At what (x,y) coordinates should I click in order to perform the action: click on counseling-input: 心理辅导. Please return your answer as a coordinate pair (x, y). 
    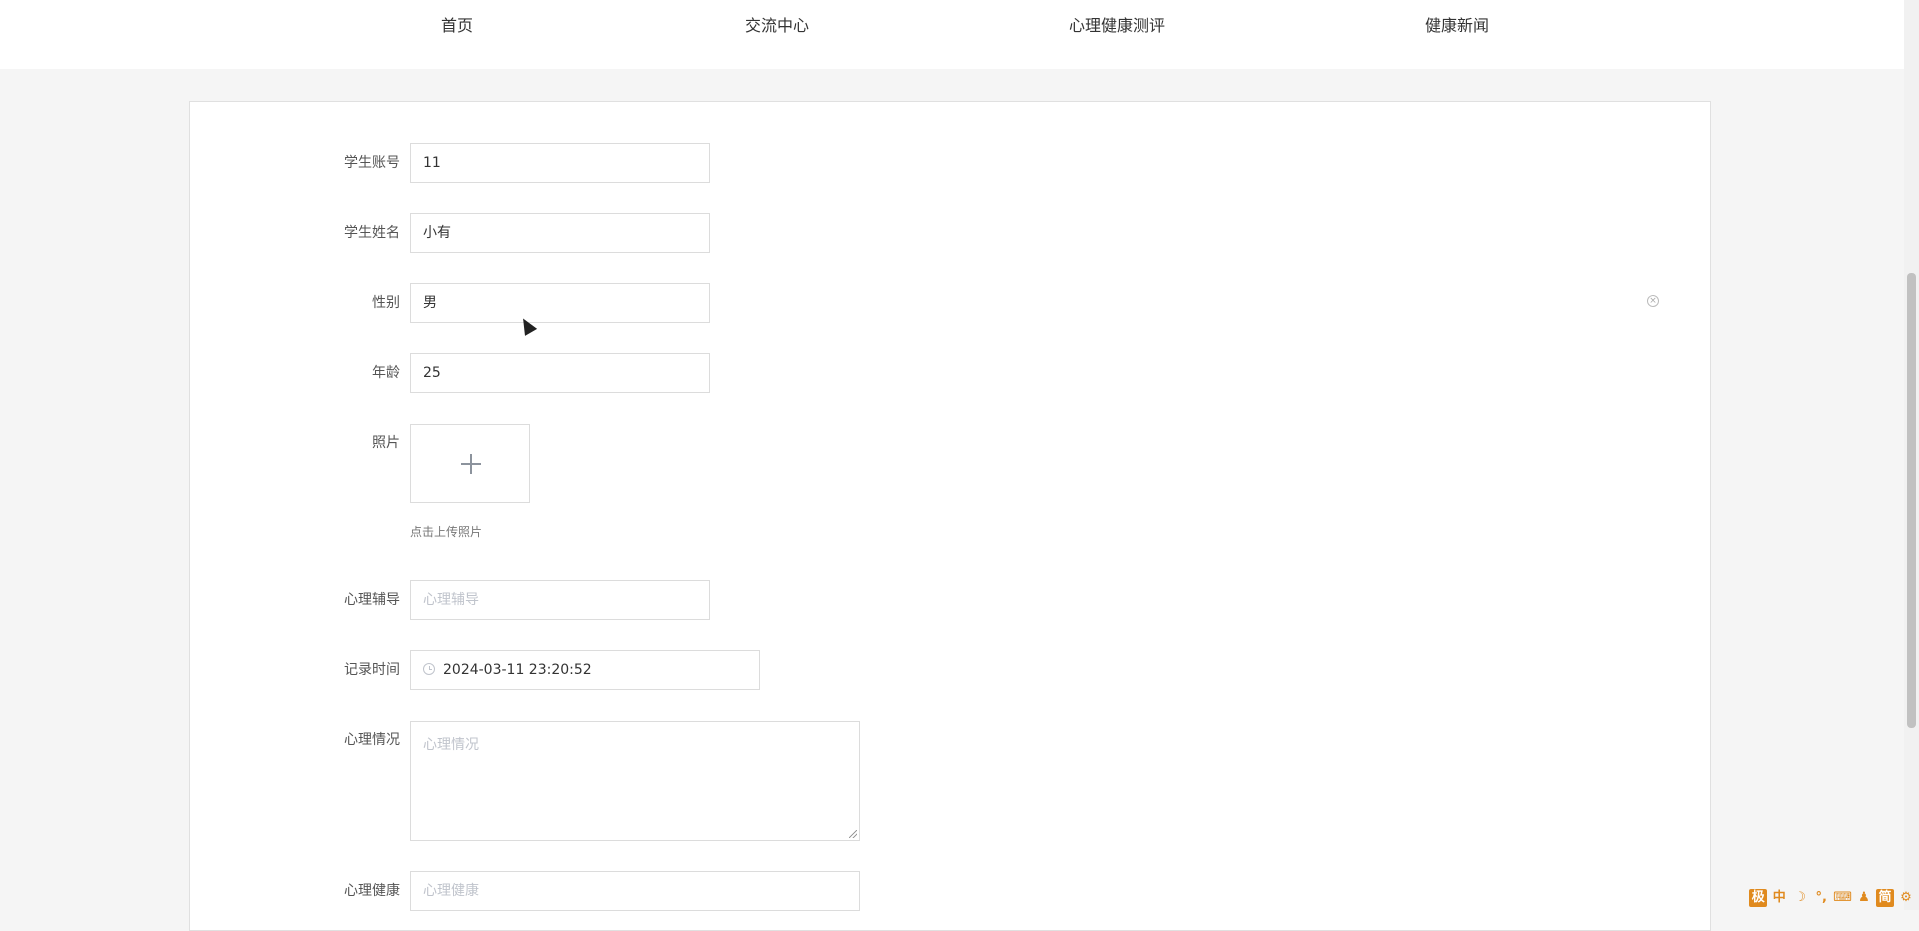
    Looking at the image, I should click on (560, 600).